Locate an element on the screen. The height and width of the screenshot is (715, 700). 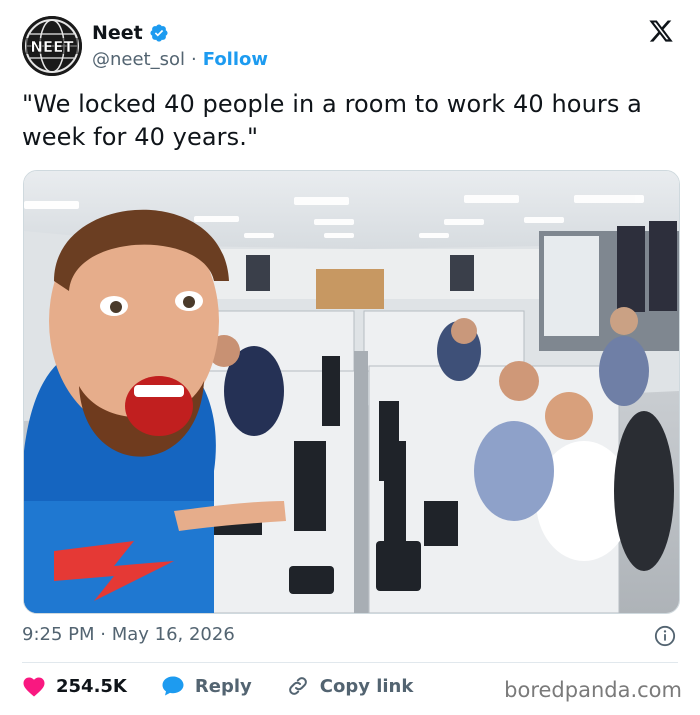
reply-label: Reply is located at coordinates (223, 686).